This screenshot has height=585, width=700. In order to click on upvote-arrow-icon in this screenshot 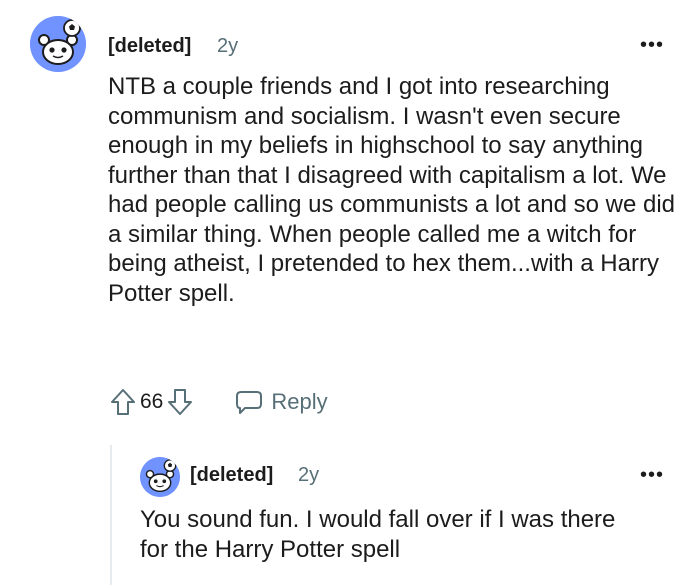, I will do `click(123, 402)`.